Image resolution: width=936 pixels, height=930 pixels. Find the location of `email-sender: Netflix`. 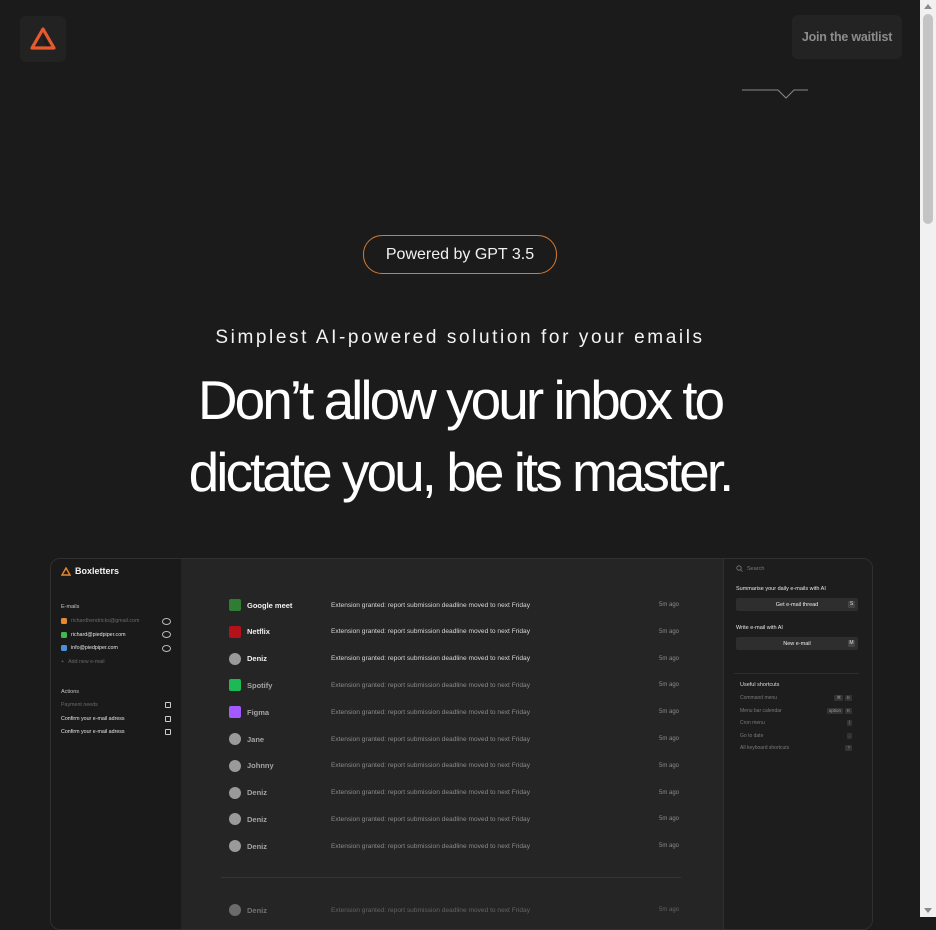

email-sender: Netflix is located at coordinates (258, 632).